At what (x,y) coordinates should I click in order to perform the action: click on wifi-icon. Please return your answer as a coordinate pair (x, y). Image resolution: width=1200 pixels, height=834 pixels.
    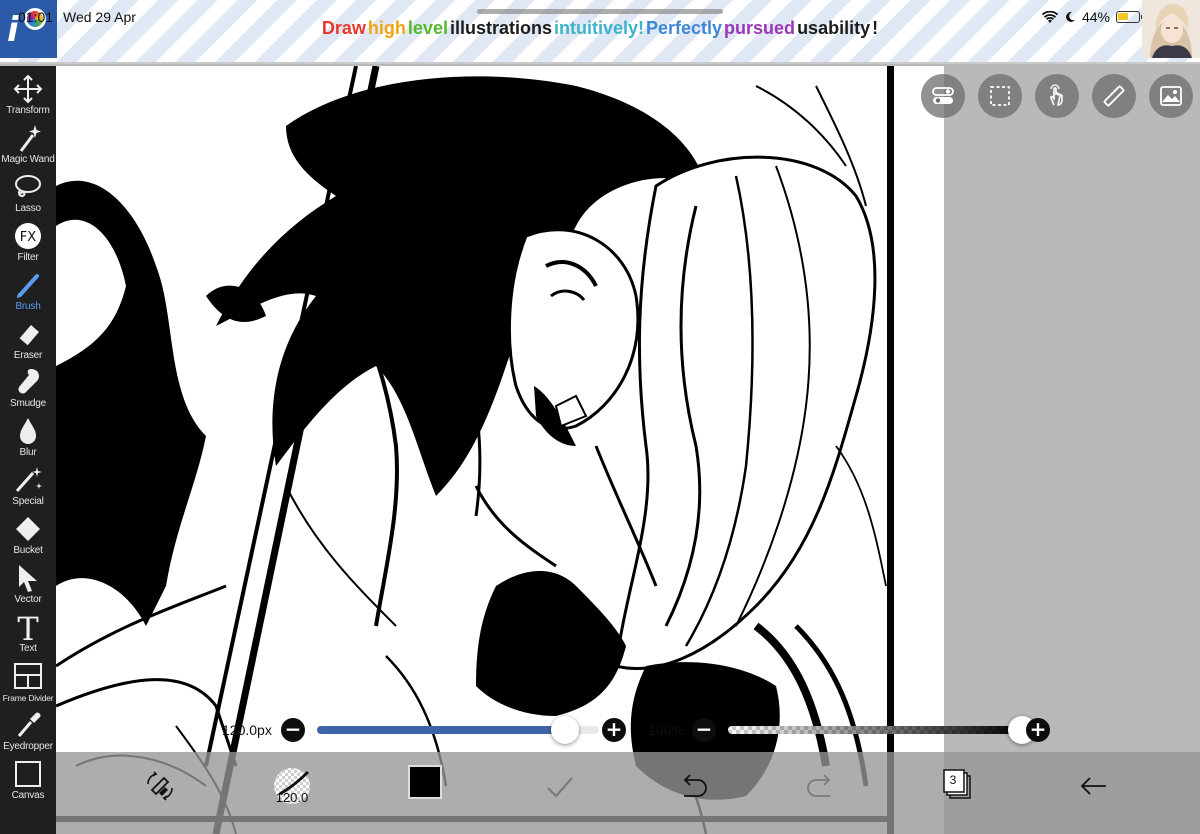
    Looking at the image, I should click on (1049, 16).